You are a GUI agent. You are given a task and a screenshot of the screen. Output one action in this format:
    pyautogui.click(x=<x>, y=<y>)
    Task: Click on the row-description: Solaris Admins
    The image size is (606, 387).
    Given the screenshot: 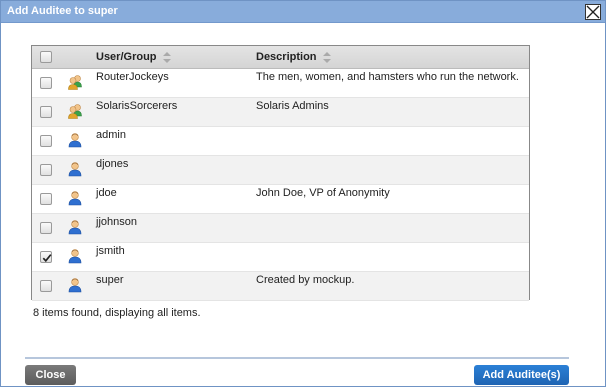 What is the action you would take?
    pyautogui.click(x=292, y=106)
    